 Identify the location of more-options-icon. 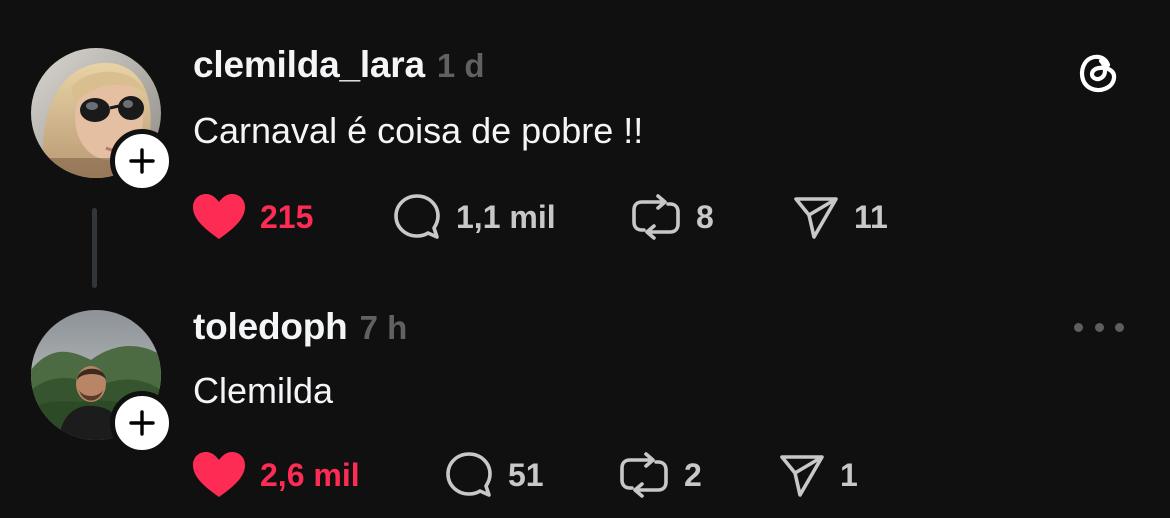
(1099, 327).